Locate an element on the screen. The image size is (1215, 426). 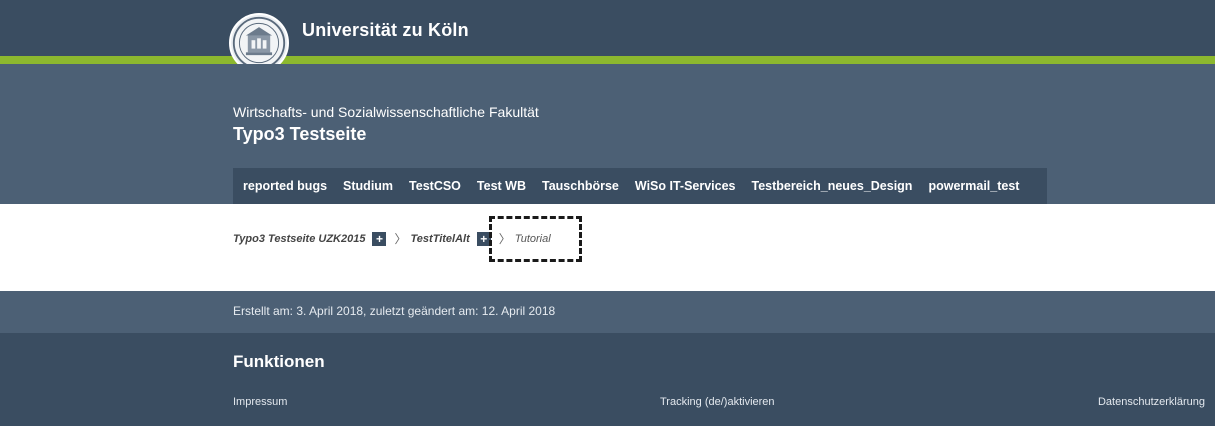
impressum-link: Impressum is located at coordinates (260, 402).